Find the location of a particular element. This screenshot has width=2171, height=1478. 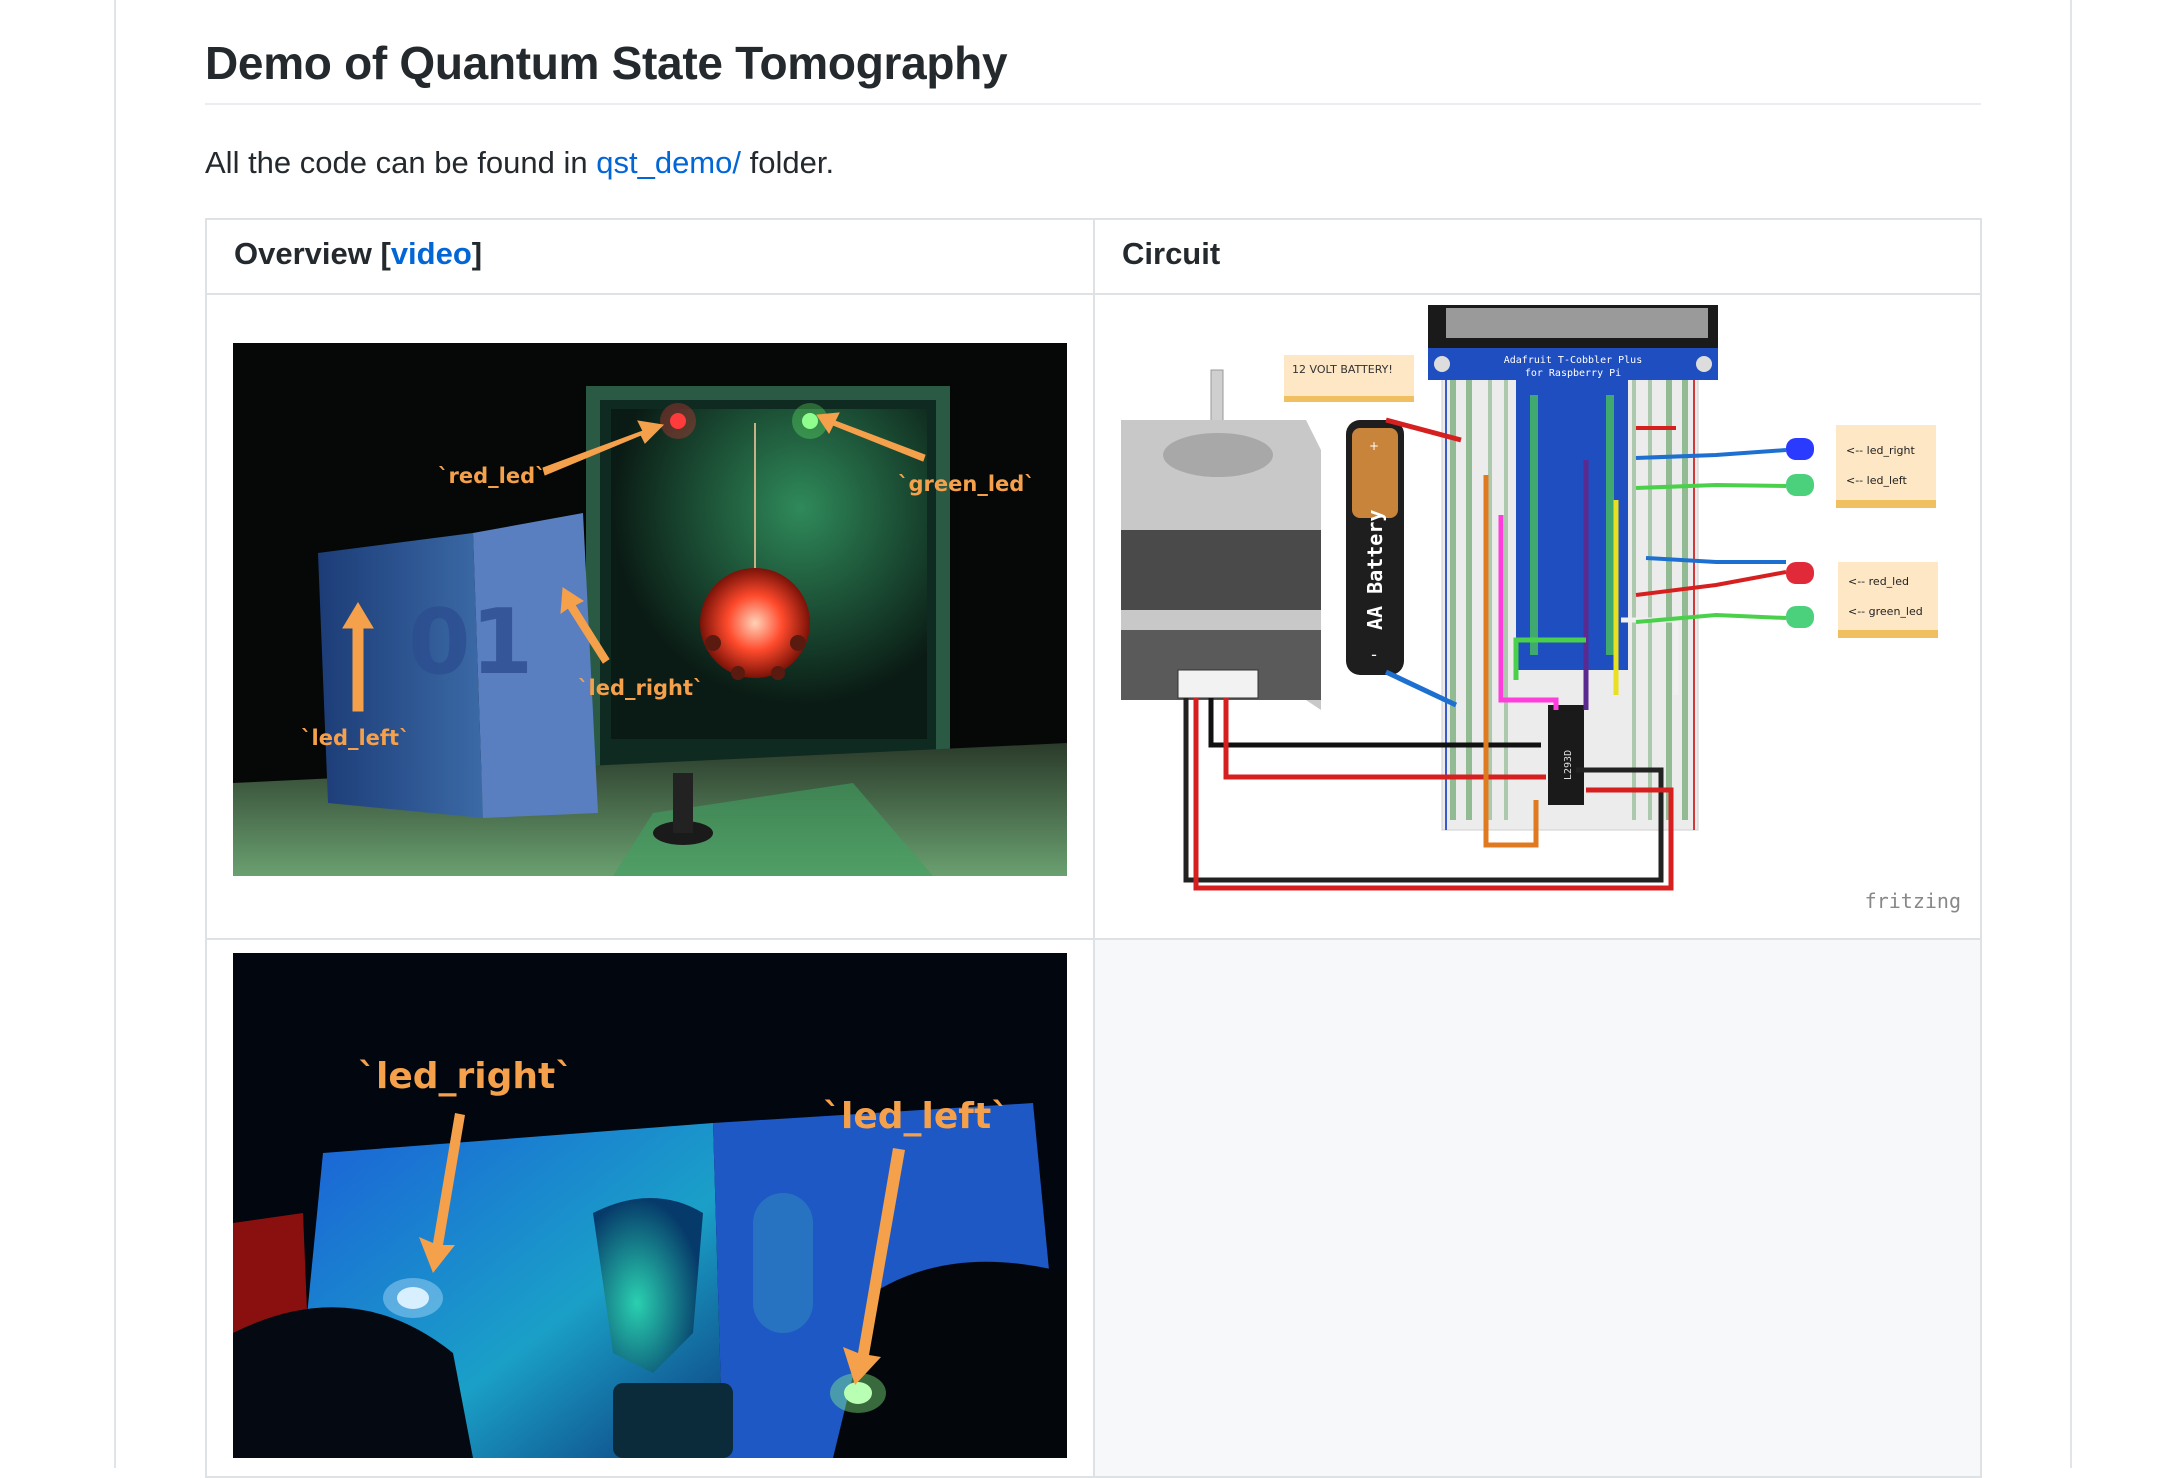

battery-plus: + is located at coordinates (1374, 446).